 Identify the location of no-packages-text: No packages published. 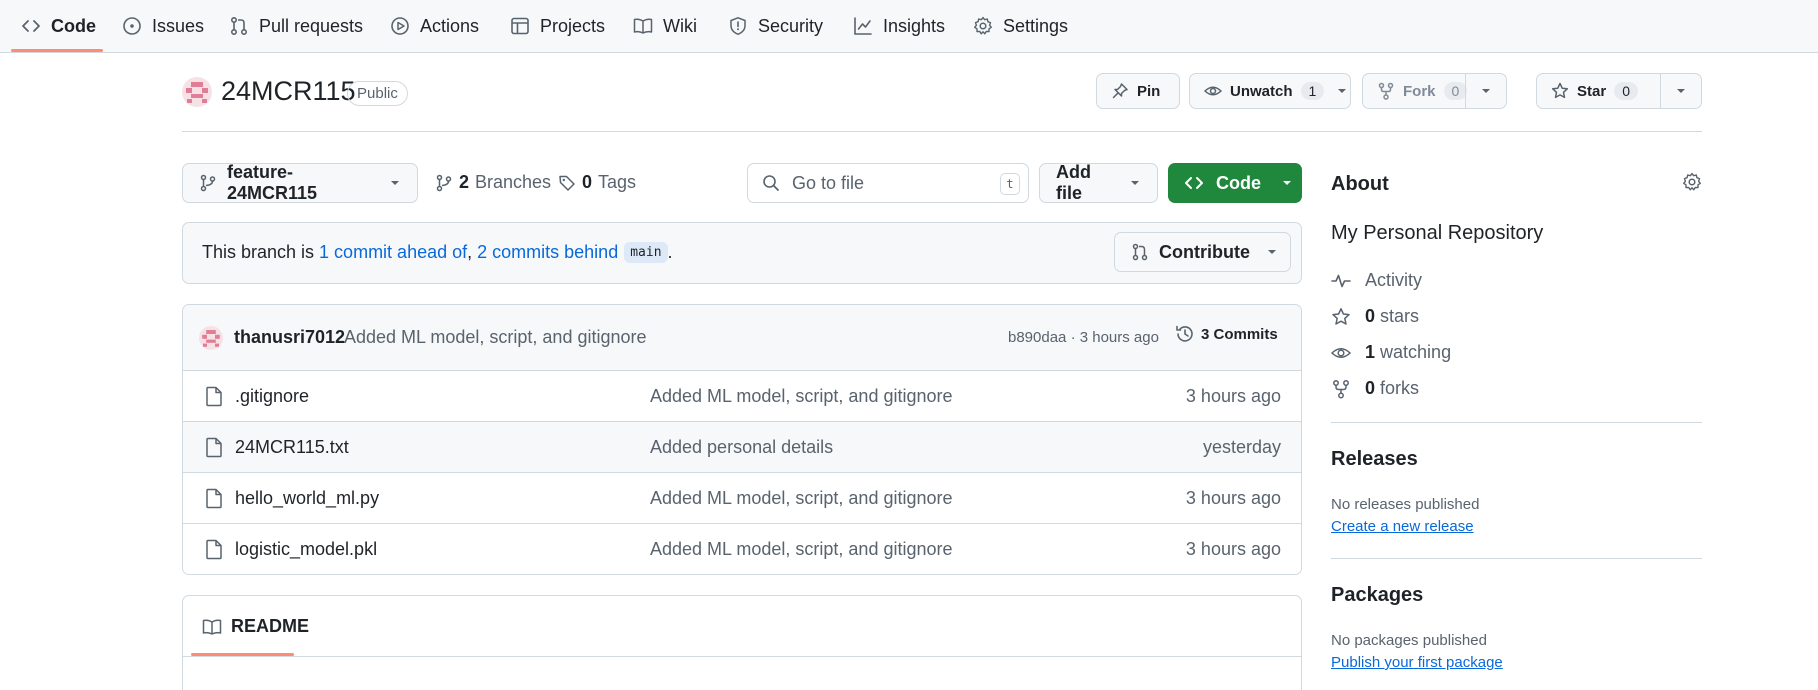
(1409, 640).